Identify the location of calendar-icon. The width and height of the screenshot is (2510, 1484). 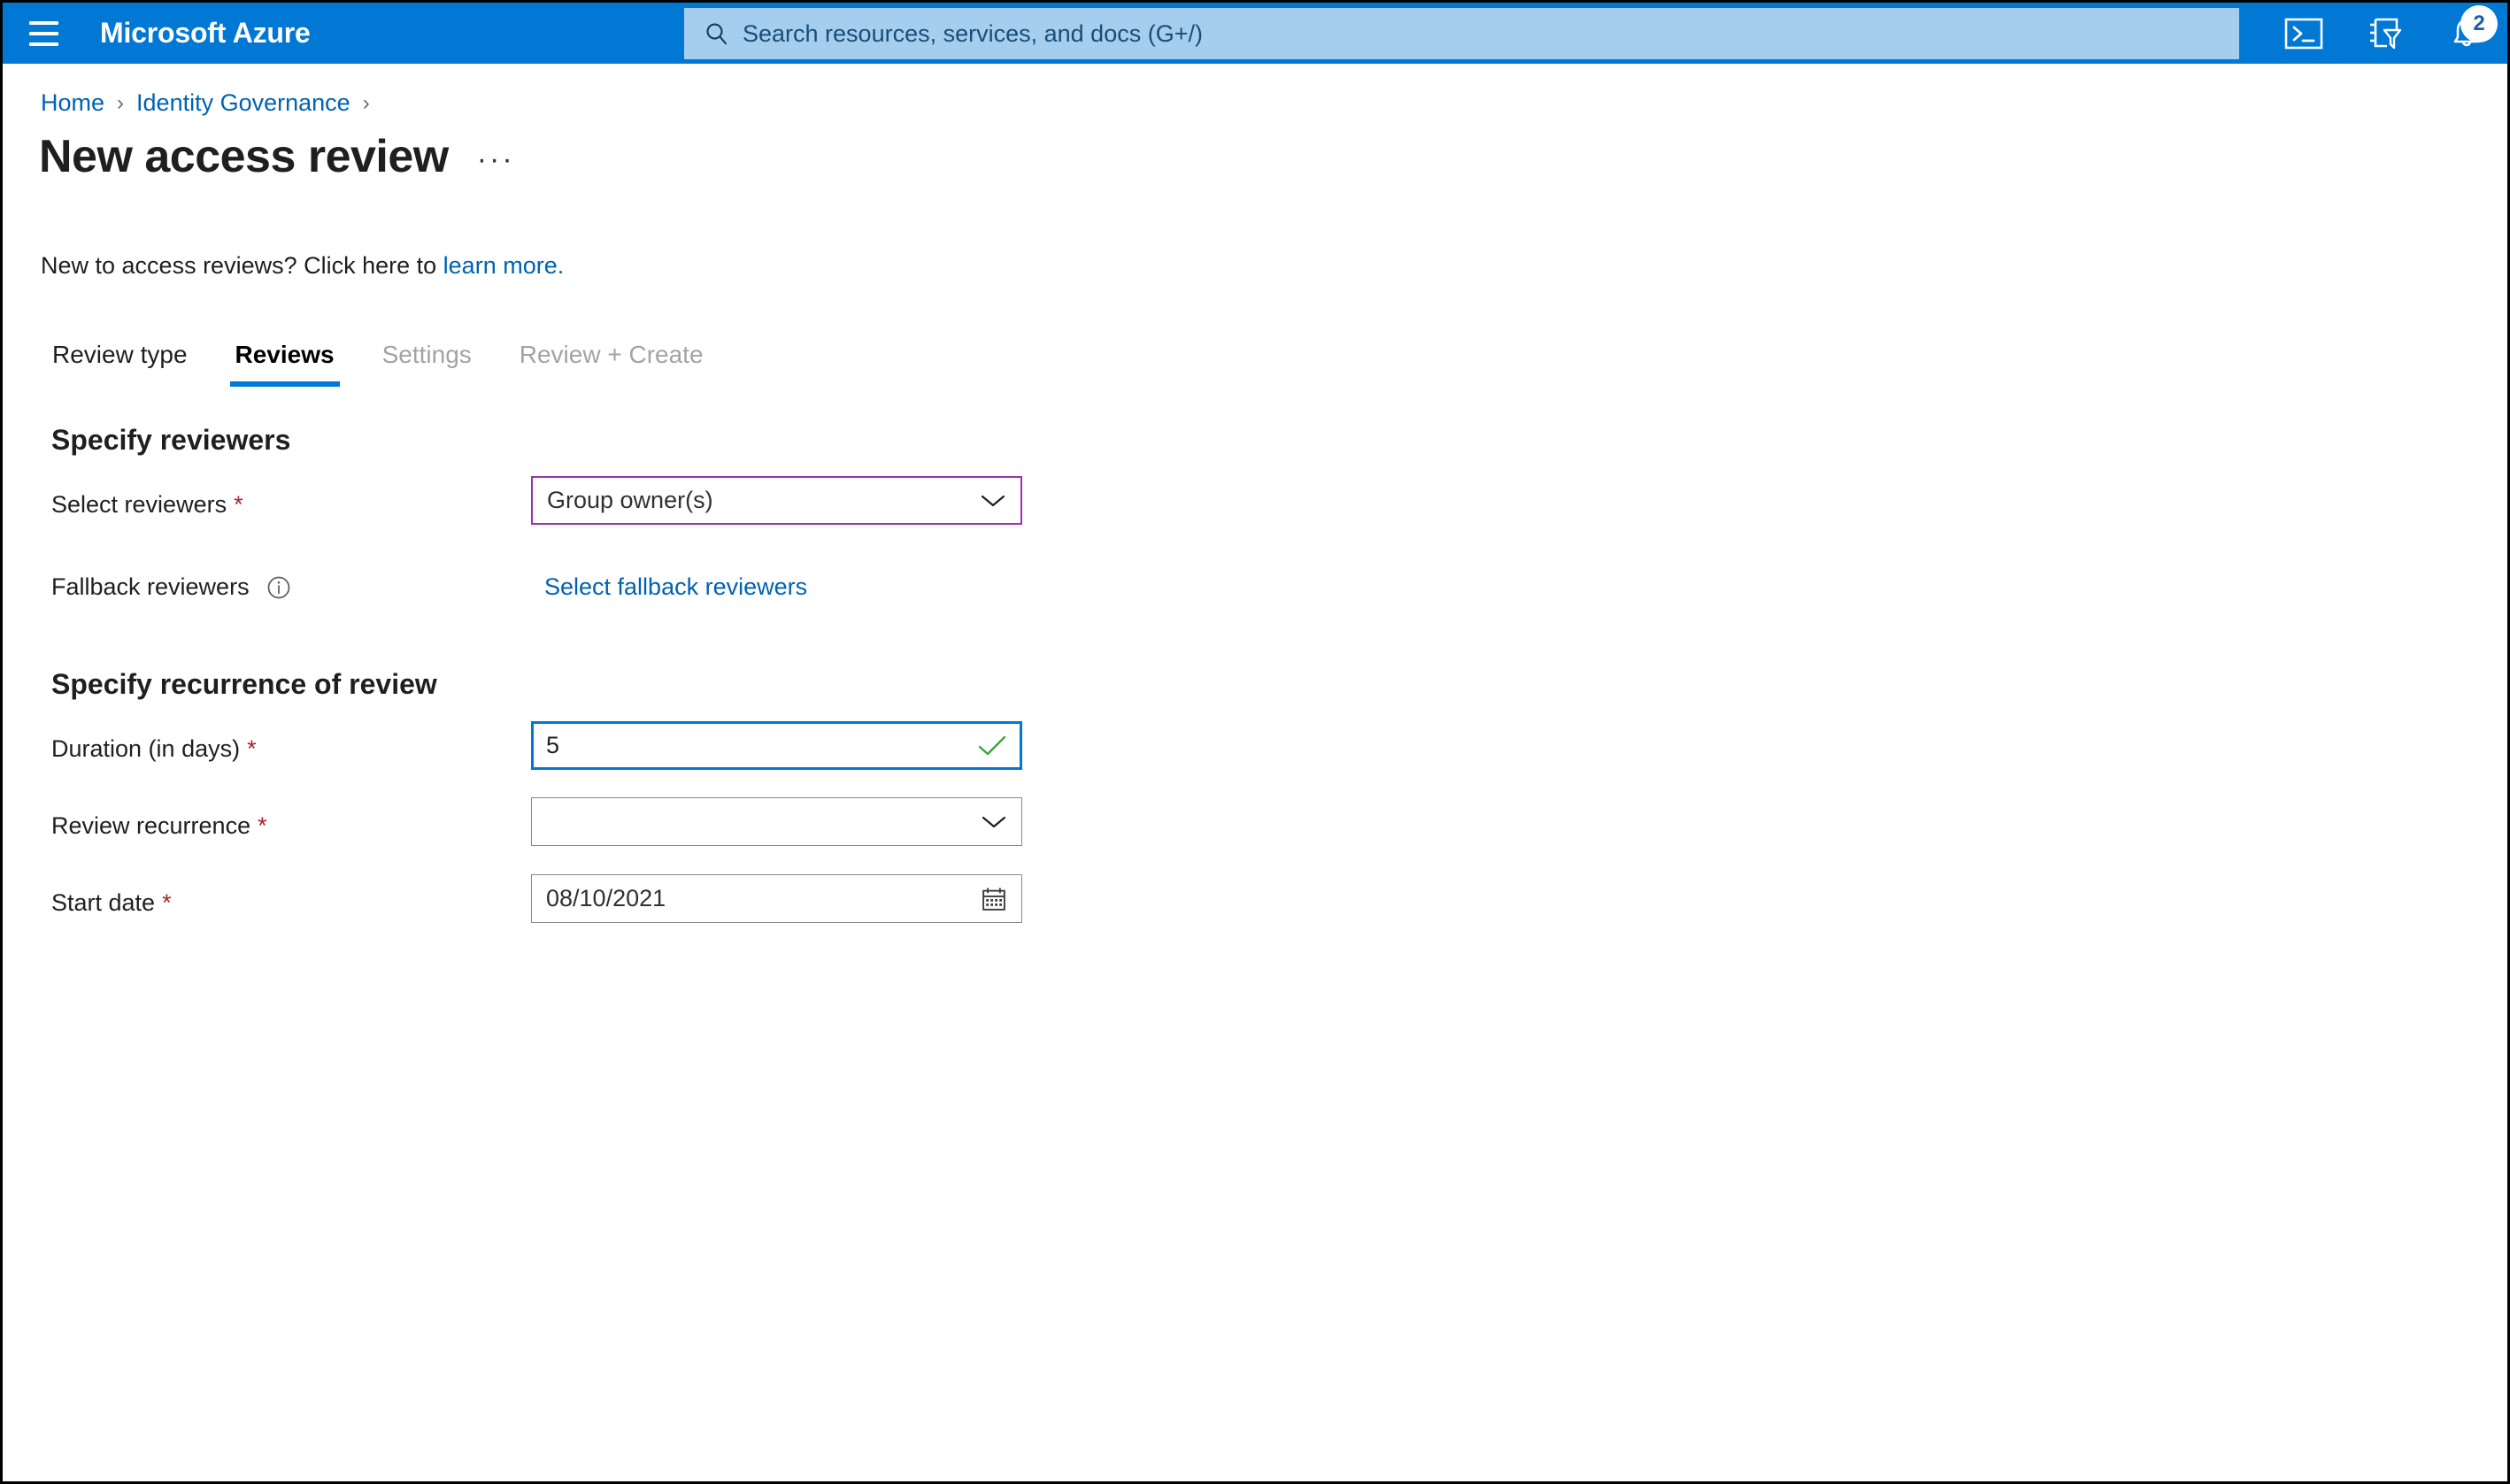
(994, 899).